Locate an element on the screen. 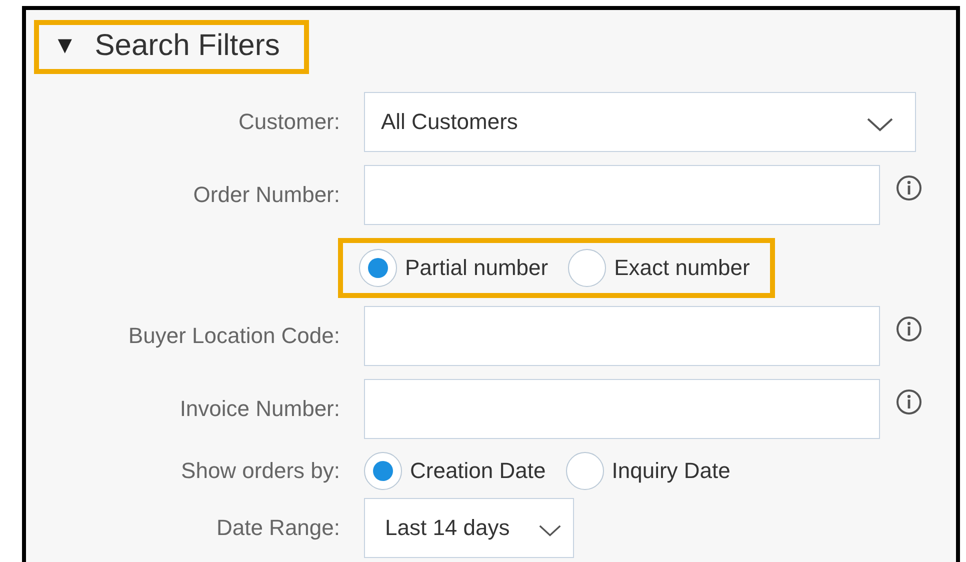 Image resolution: width=966 pixels, height=562 pixels. radio-label: Exact number is located at coordinates (682, 268).